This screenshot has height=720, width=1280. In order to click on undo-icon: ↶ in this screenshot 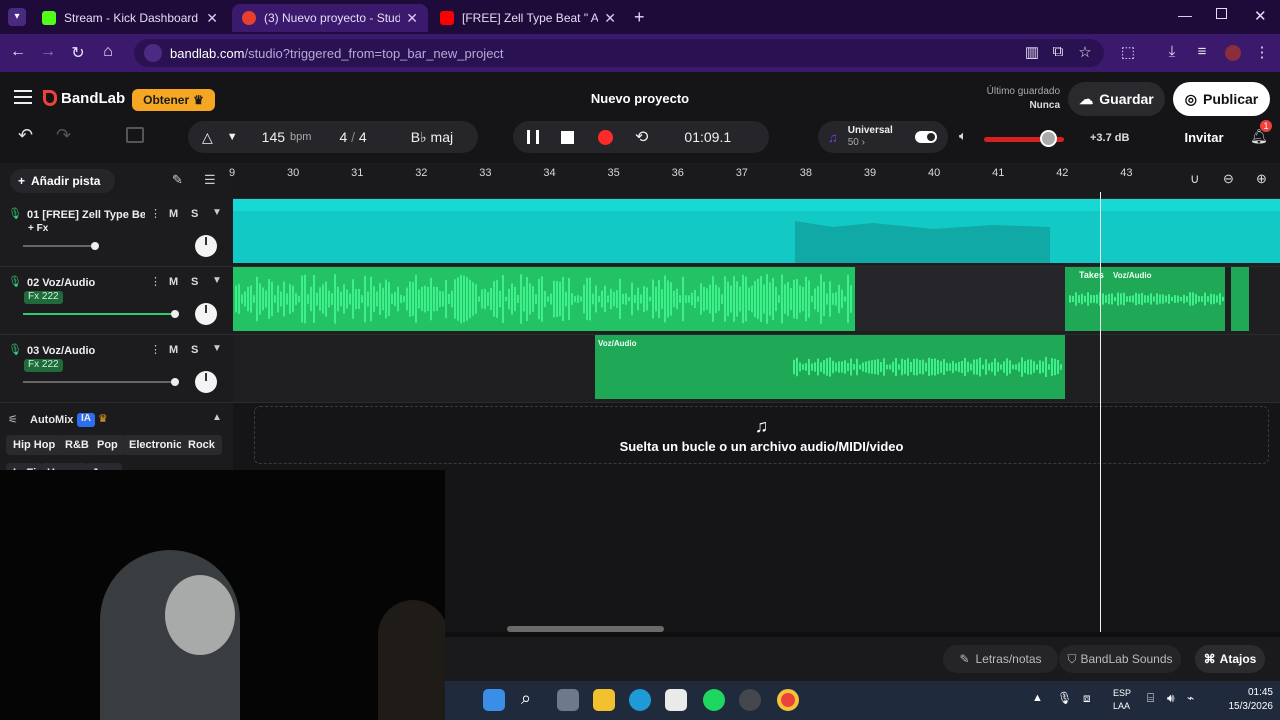, I will do `click(25, 135)`.